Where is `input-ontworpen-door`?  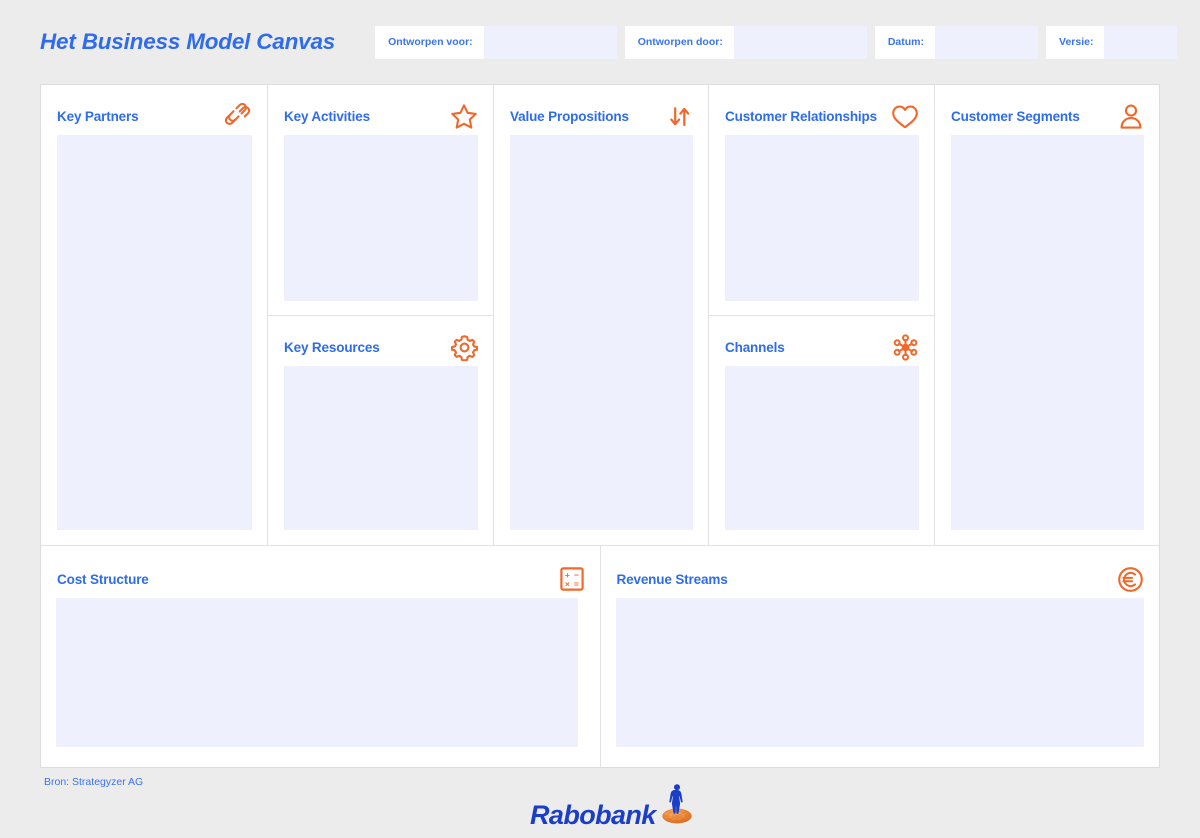 input-ontworpen-door is located at coordinates (800, 42).